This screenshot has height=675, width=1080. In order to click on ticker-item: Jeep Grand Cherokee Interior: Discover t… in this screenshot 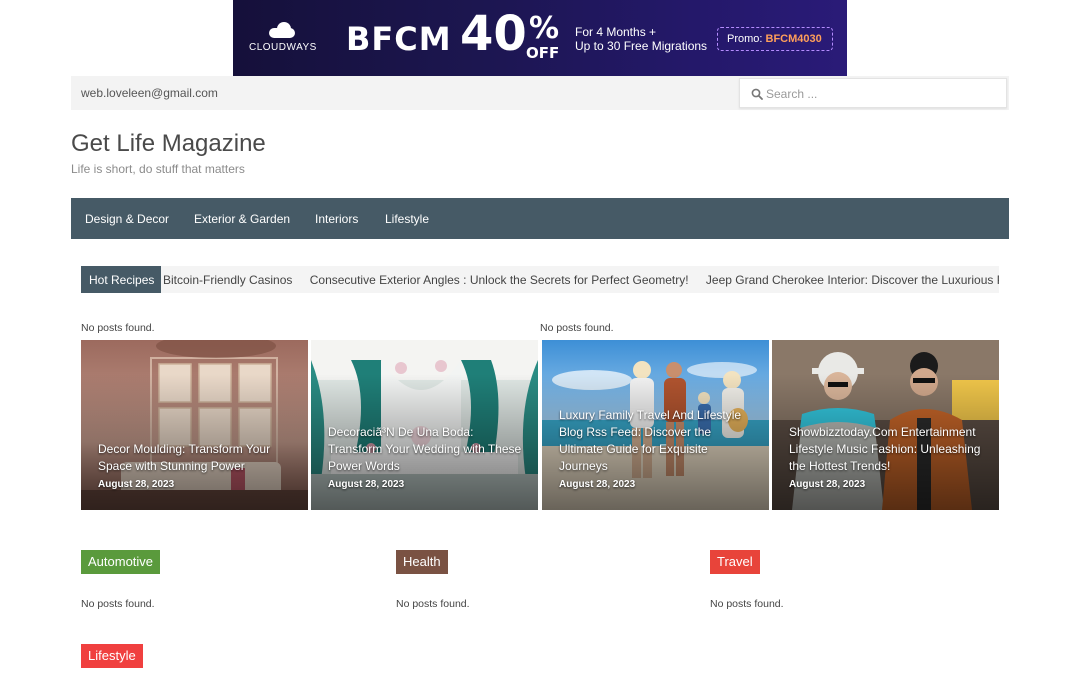, I will do `click(852, 280)`.